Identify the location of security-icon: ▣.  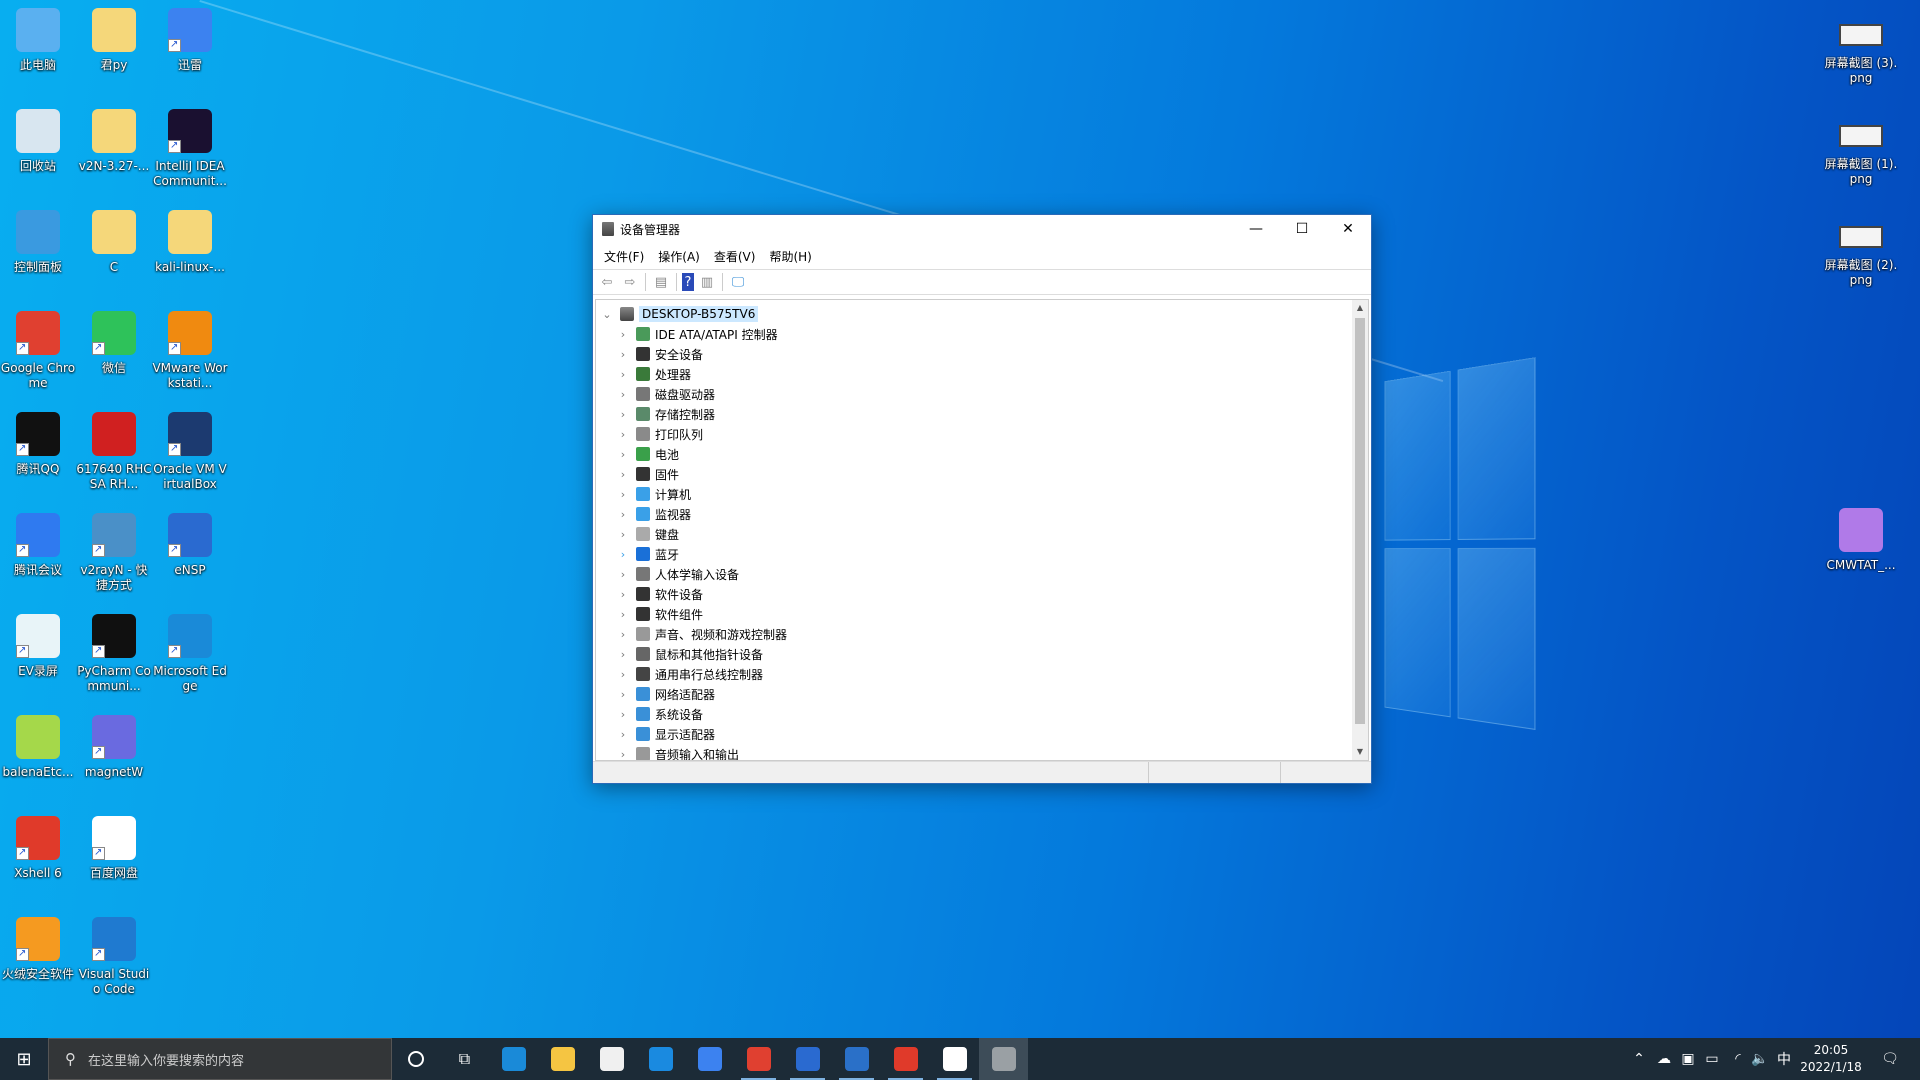
(1688, 1059).